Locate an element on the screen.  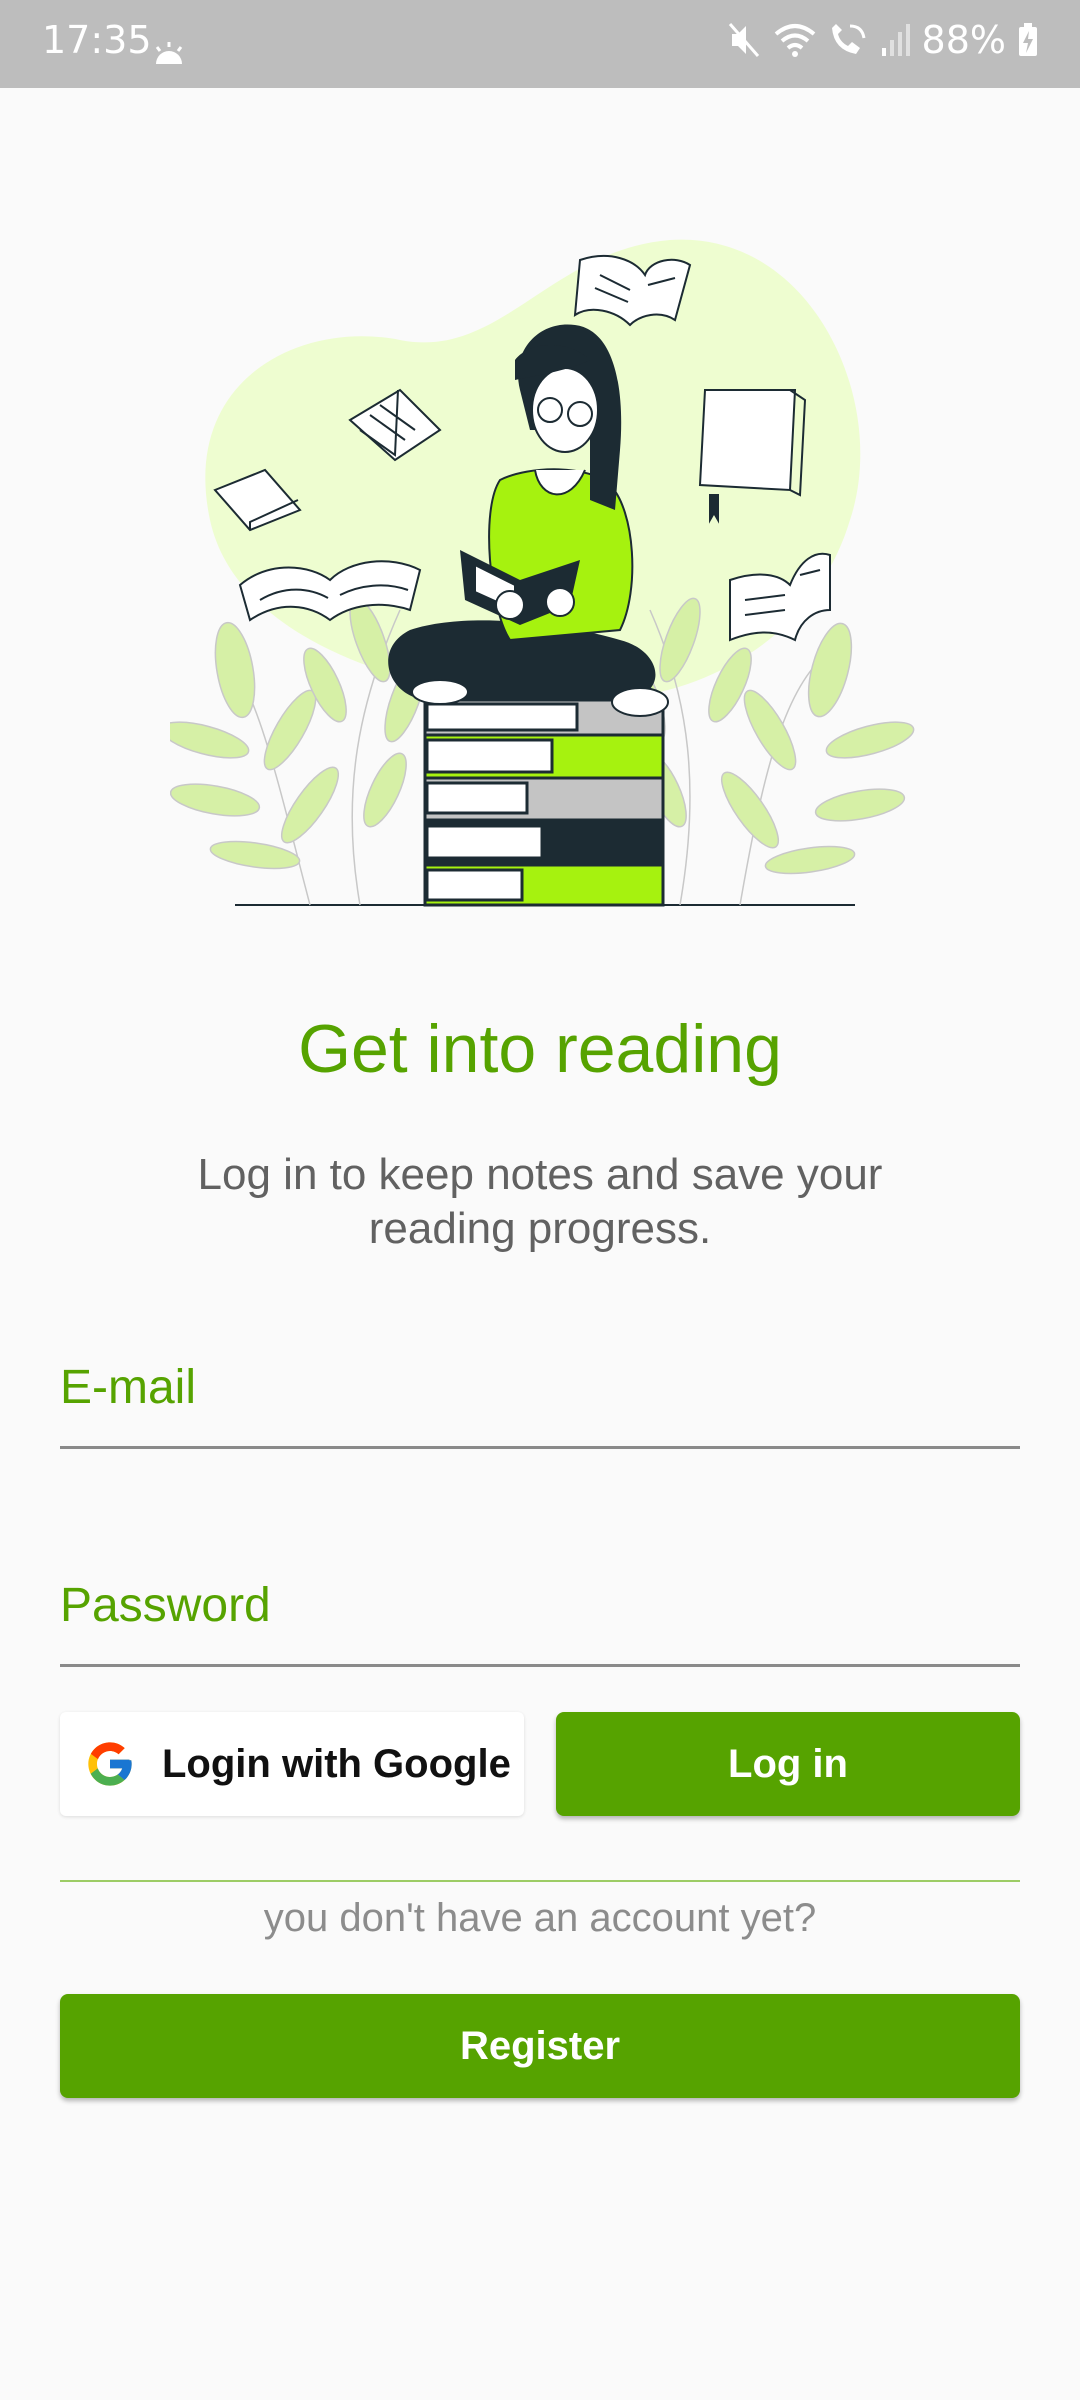
status-bar: 17:35 88% is located at coordinates (540, 44).